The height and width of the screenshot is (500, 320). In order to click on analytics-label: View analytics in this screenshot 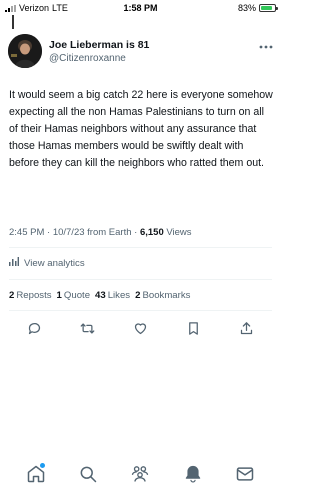, I will do `click(54, 263)`.